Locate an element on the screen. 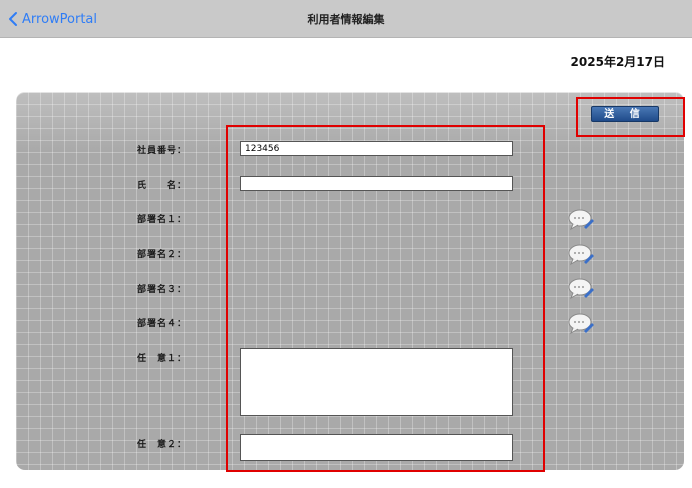  optional1-label: 任 意１： is located at coordinates (162, 359).